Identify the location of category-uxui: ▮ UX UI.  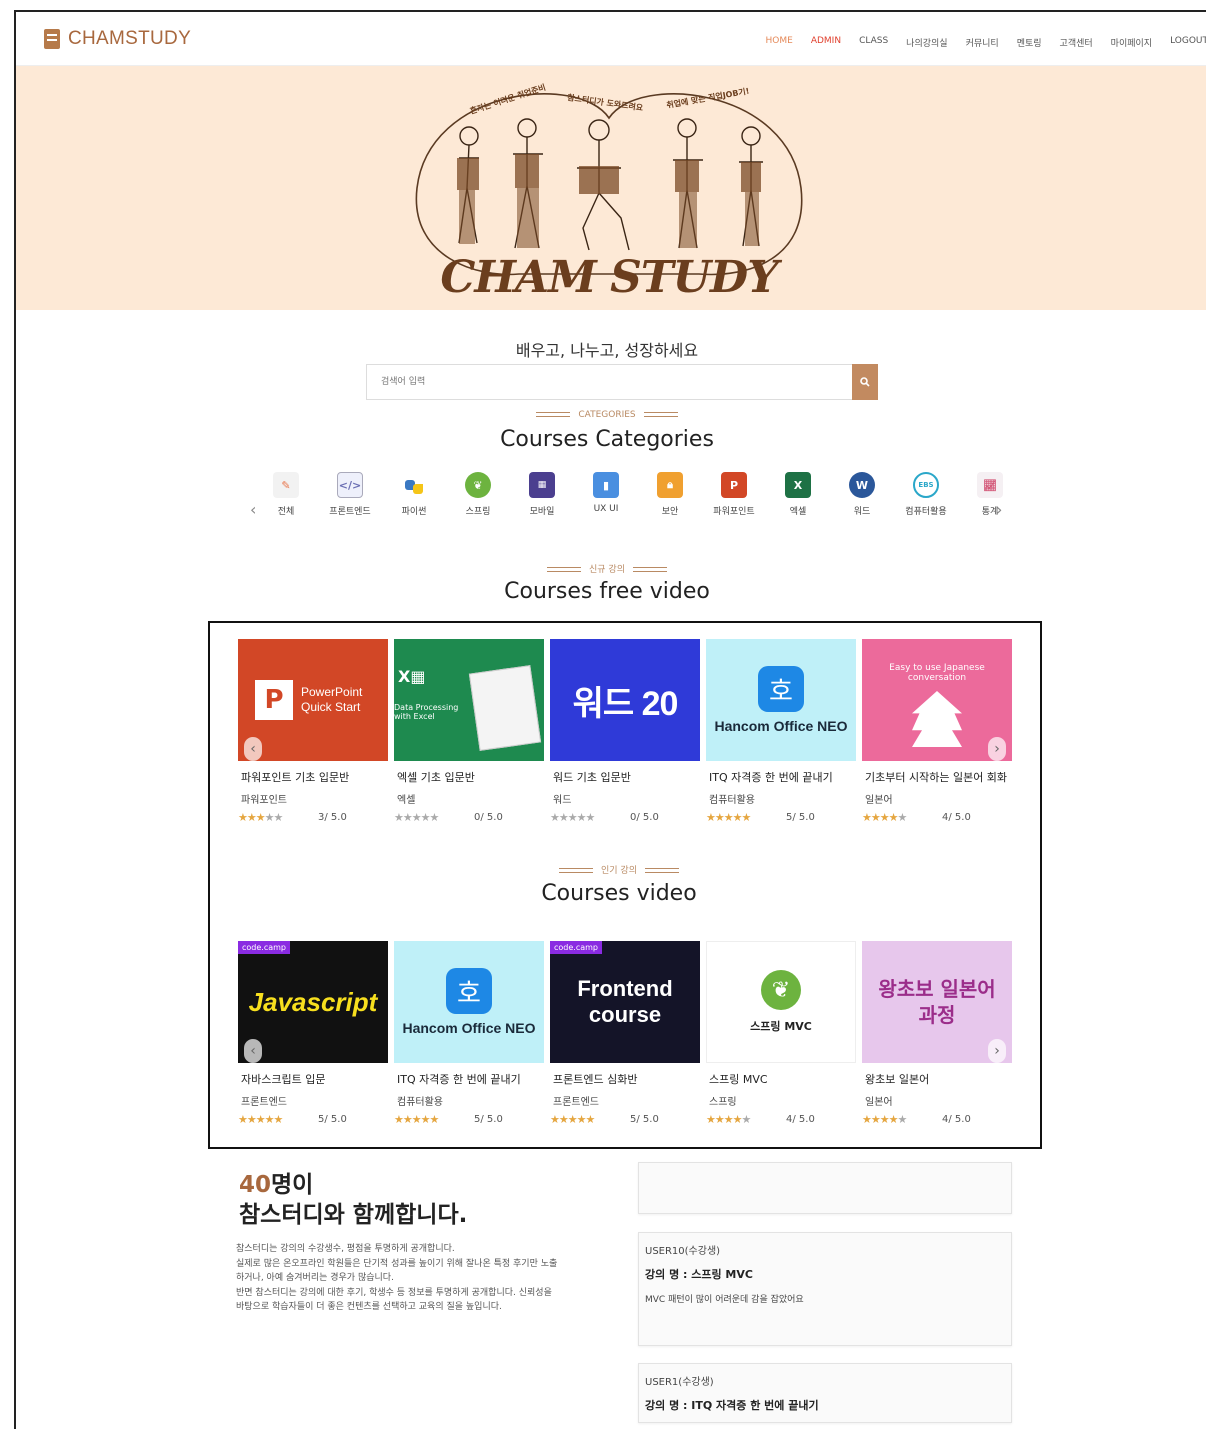
(606, 493).